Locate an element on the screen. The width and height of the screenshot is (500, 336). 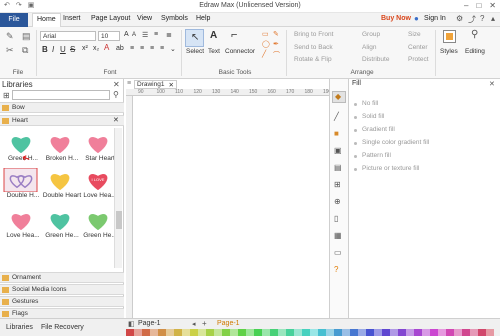
pen-icon: ✒ is located at coordinates (276, 44).